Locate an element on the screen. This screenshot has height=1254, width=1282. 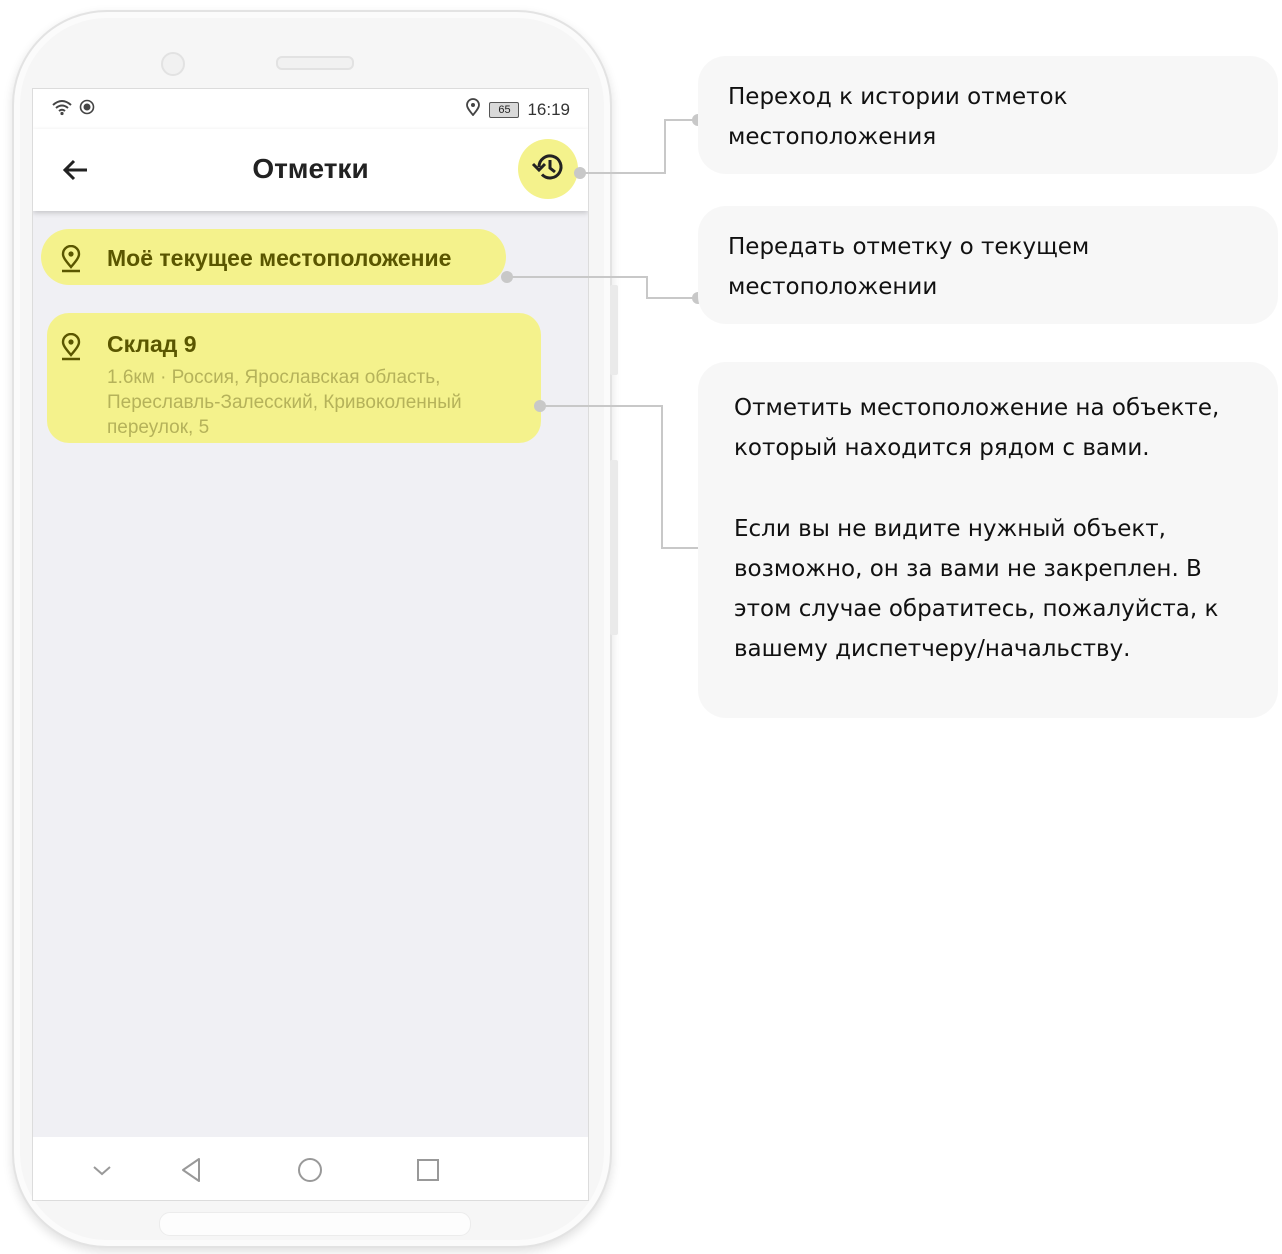
callout-history-text: Переход к истории отметок местоположения is located at coordinates (898, 117).